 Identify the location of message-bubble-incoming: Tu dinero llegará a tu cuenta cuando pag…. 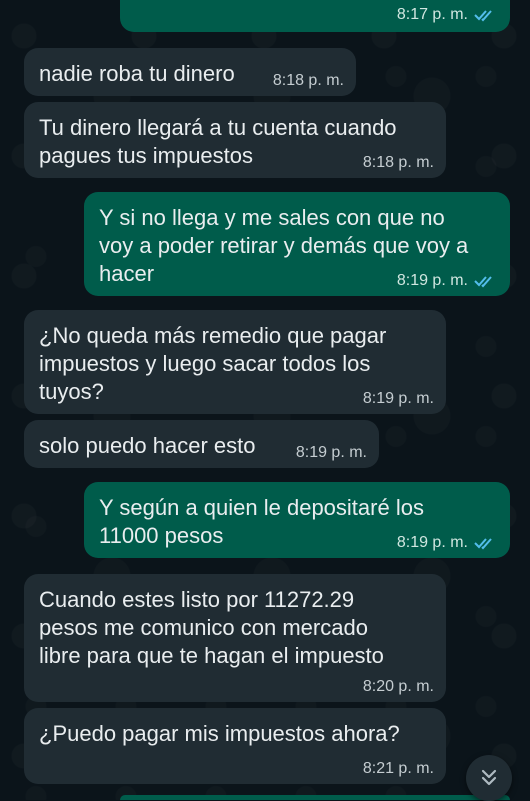
(235, 140).